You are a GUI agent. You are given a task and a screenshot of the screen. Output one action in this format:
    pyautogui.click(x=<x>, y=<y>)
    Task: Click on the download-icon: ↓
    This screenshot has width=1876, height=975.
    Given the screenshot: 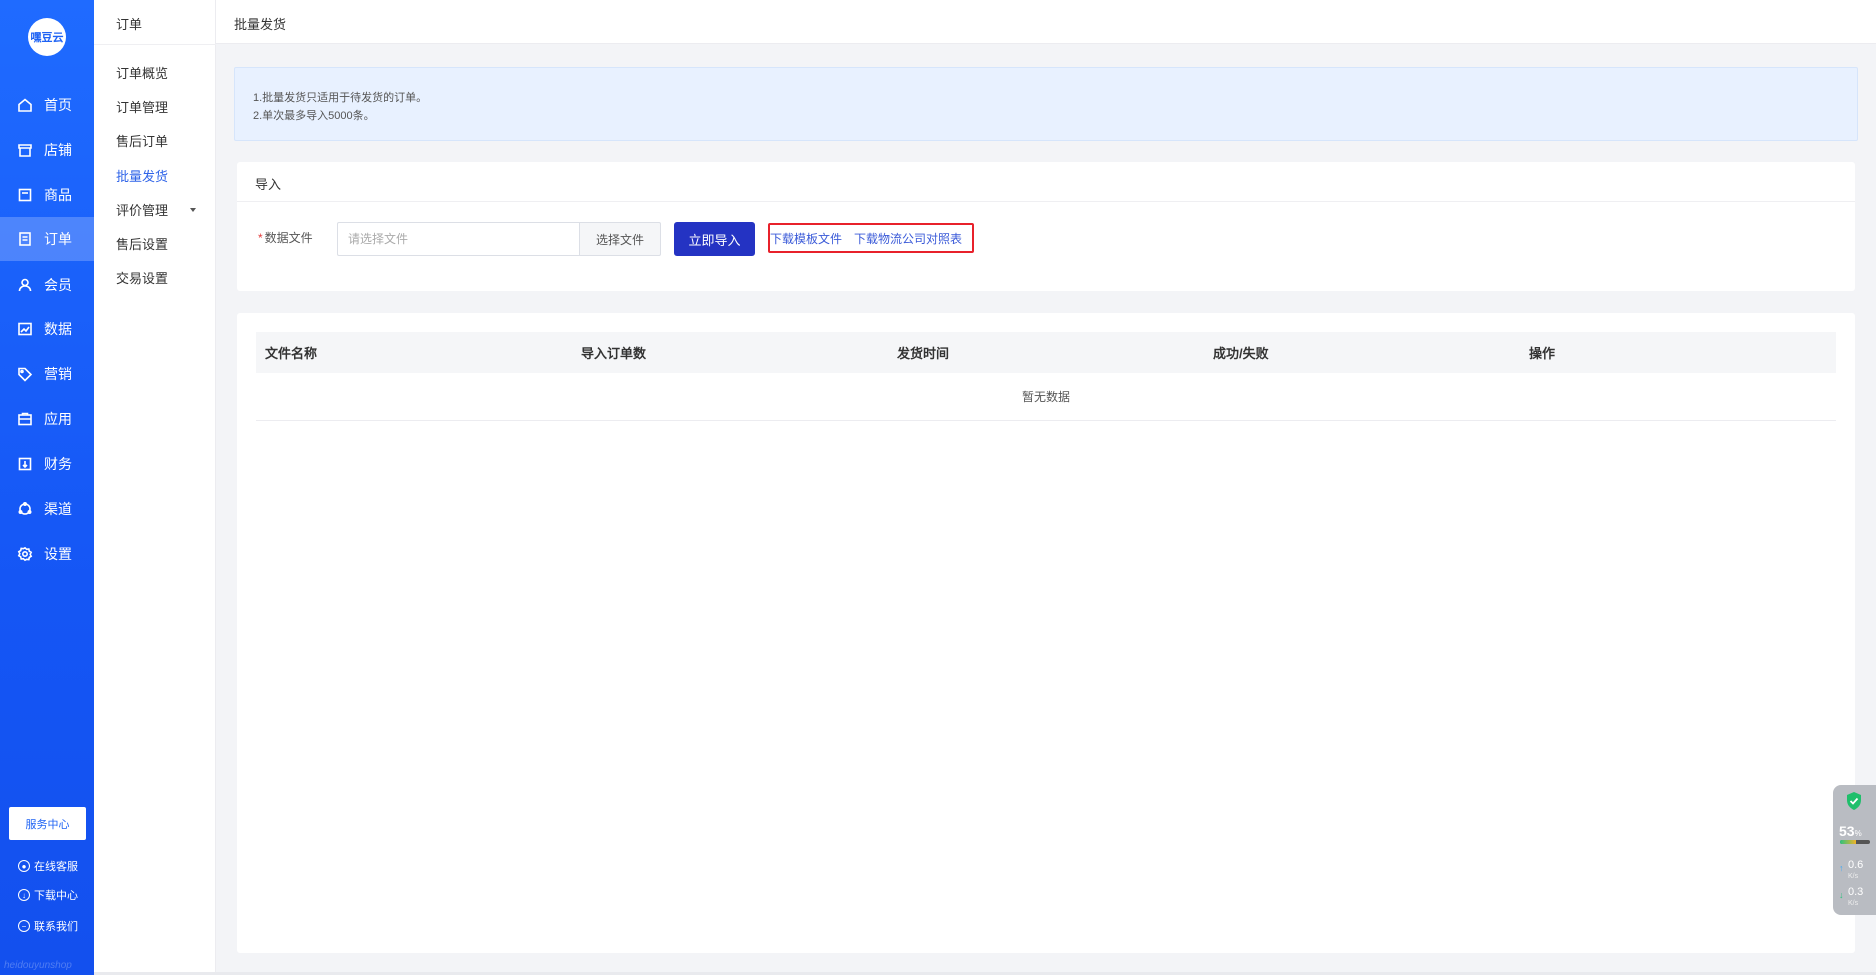 What is the action you would take?
    pyautogui.click(x=24, y=895)
    